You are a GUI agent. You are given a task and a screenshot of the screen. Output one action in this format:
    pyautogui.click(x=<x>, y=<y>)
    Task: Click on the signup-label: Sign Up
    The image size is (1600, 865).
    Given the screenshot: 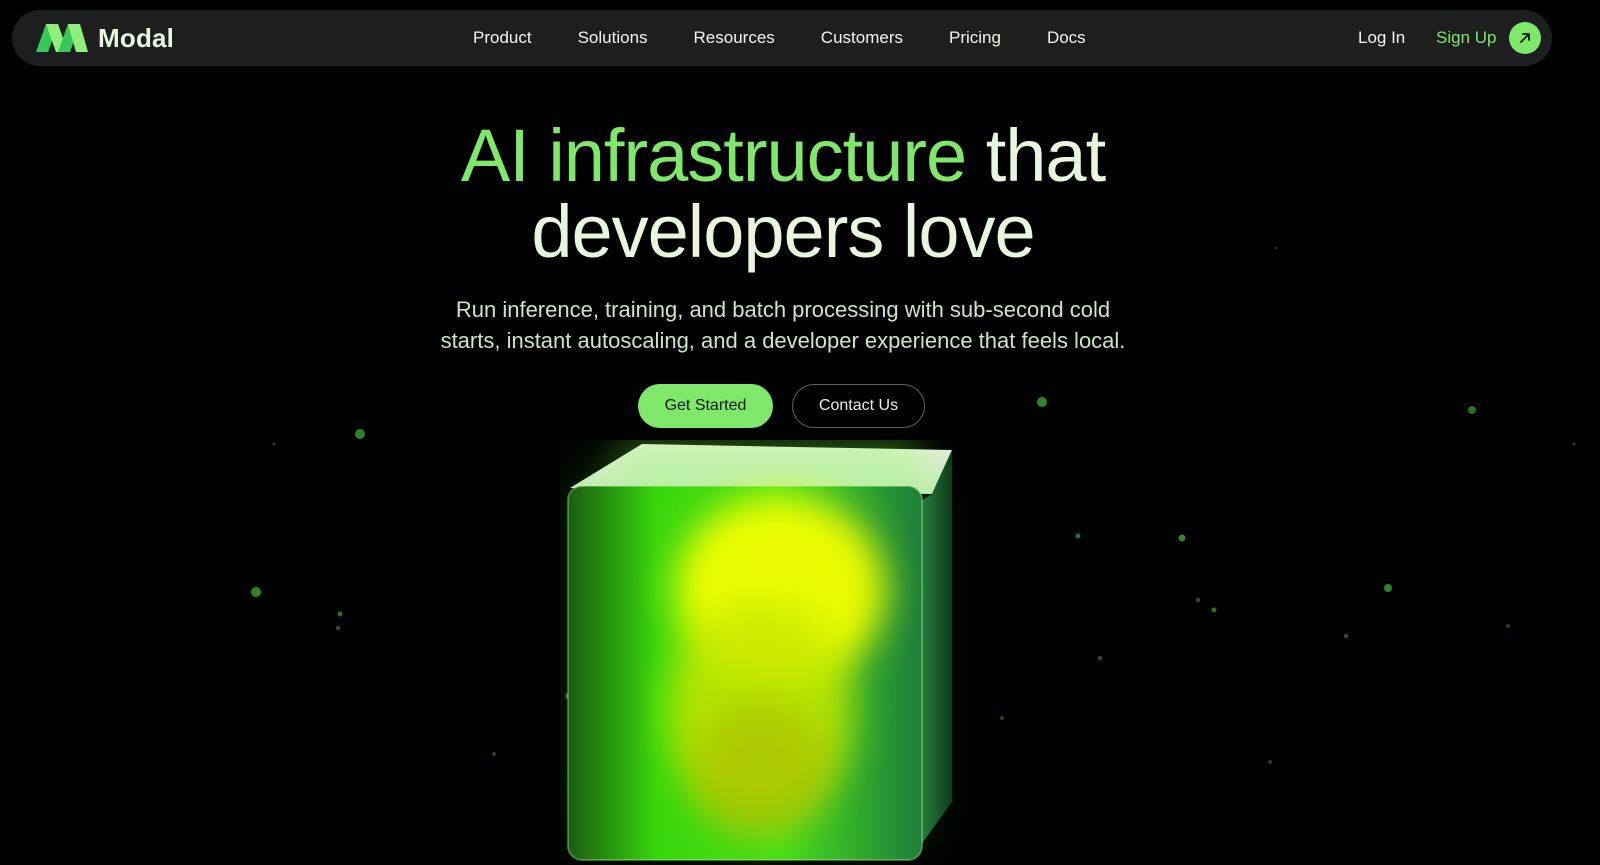 What is the action you would take?
    pyautogui.click(x=1466, y=37)
    